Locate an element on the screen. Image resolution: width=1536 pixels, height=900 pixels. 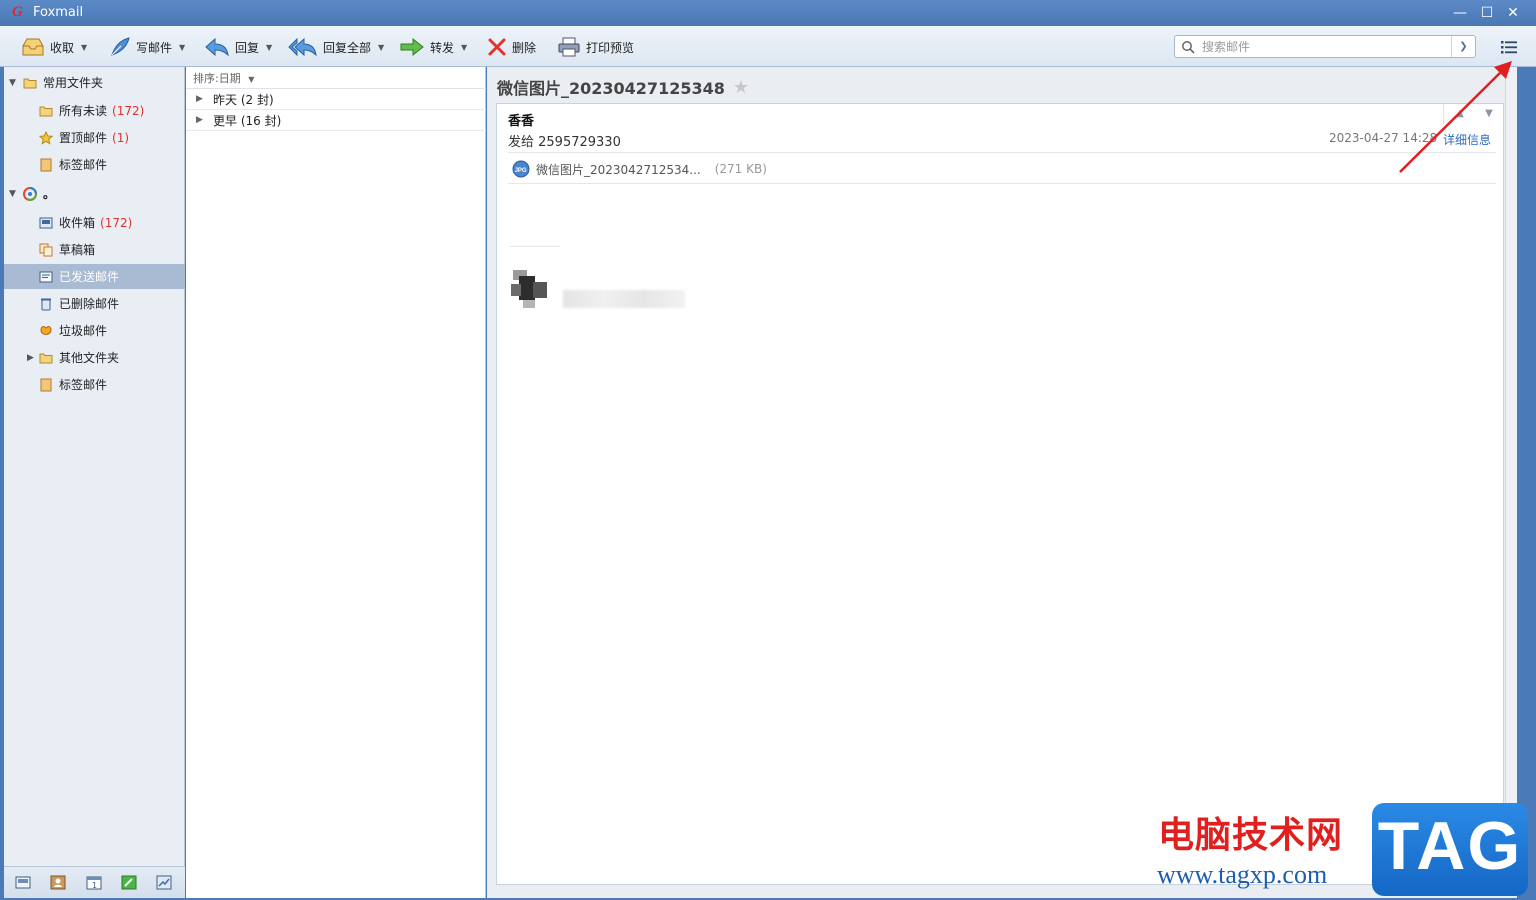
module-switcher: 1 is located at coordinates (94, 882).